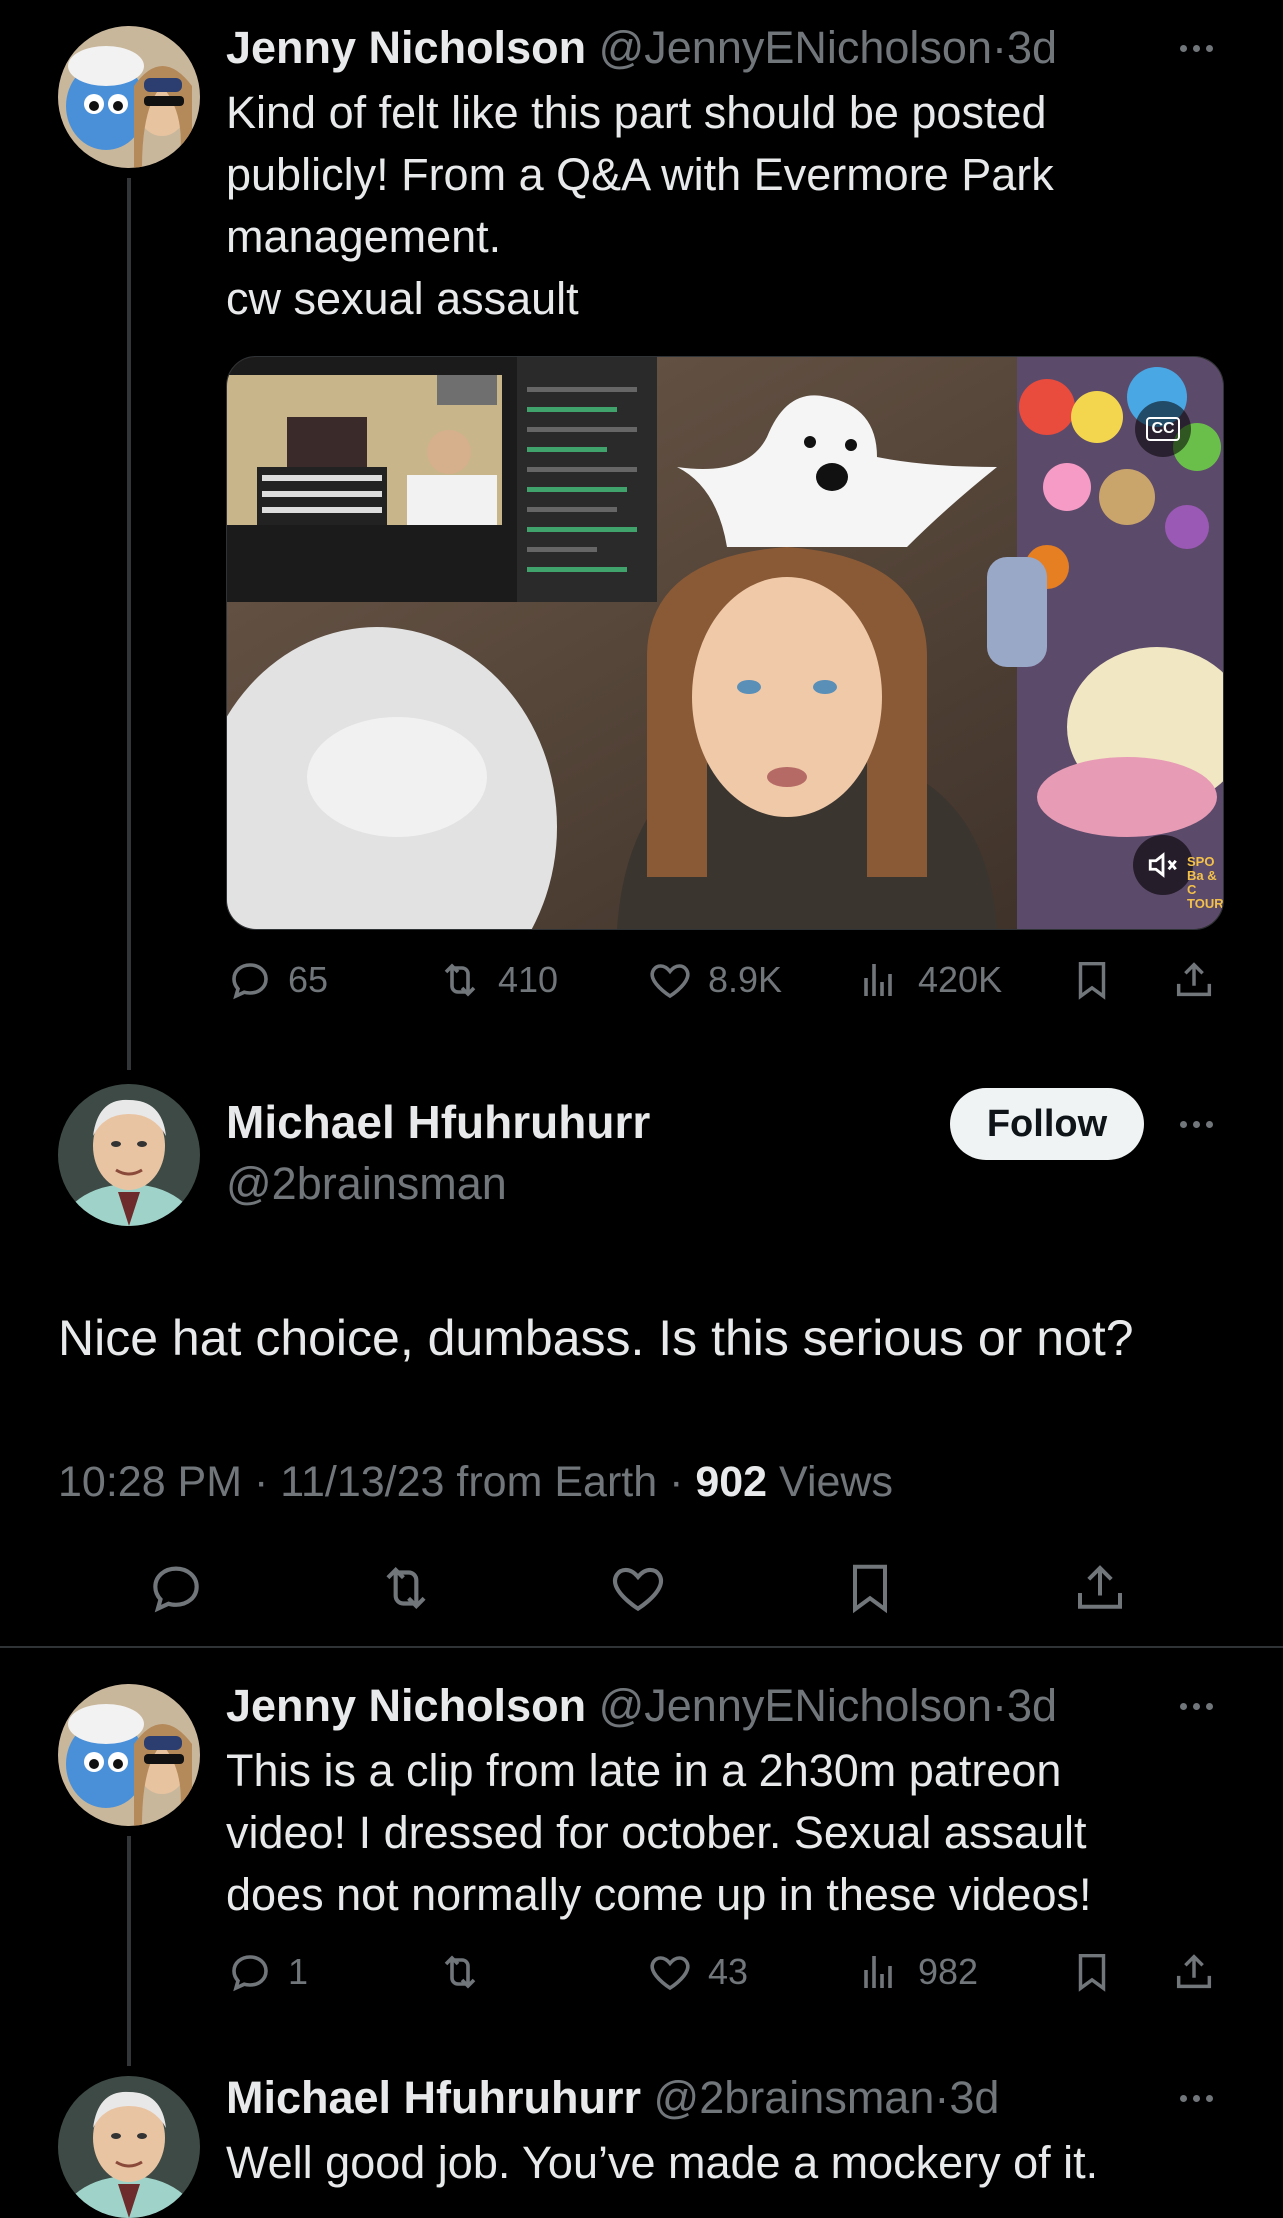 The image size is (1283, 2218). I want to click on like-button, so click(638, 1588).